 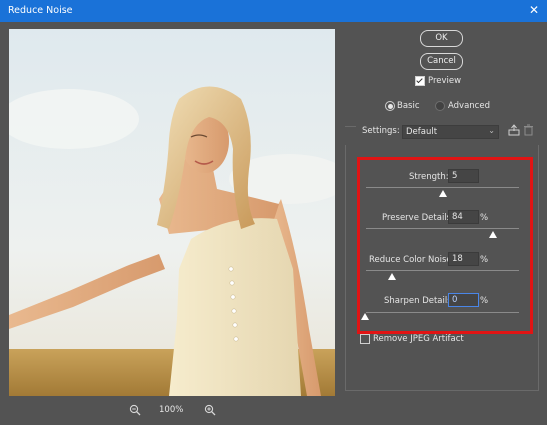 What do you see at coordinates (418, 218) in the screenshot?
I see `preserve-details-label: Preserve Details:` at bounding box center [418, 218].